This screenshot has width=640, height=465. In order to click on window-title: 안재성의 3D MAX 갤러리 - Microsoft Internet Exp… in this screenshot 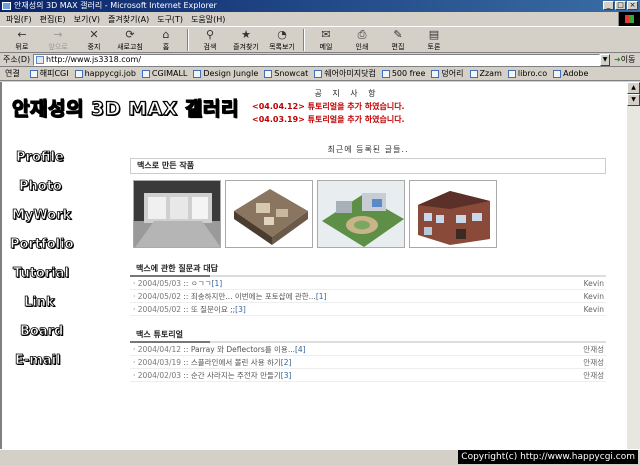, I will do `click(115, 5)`.